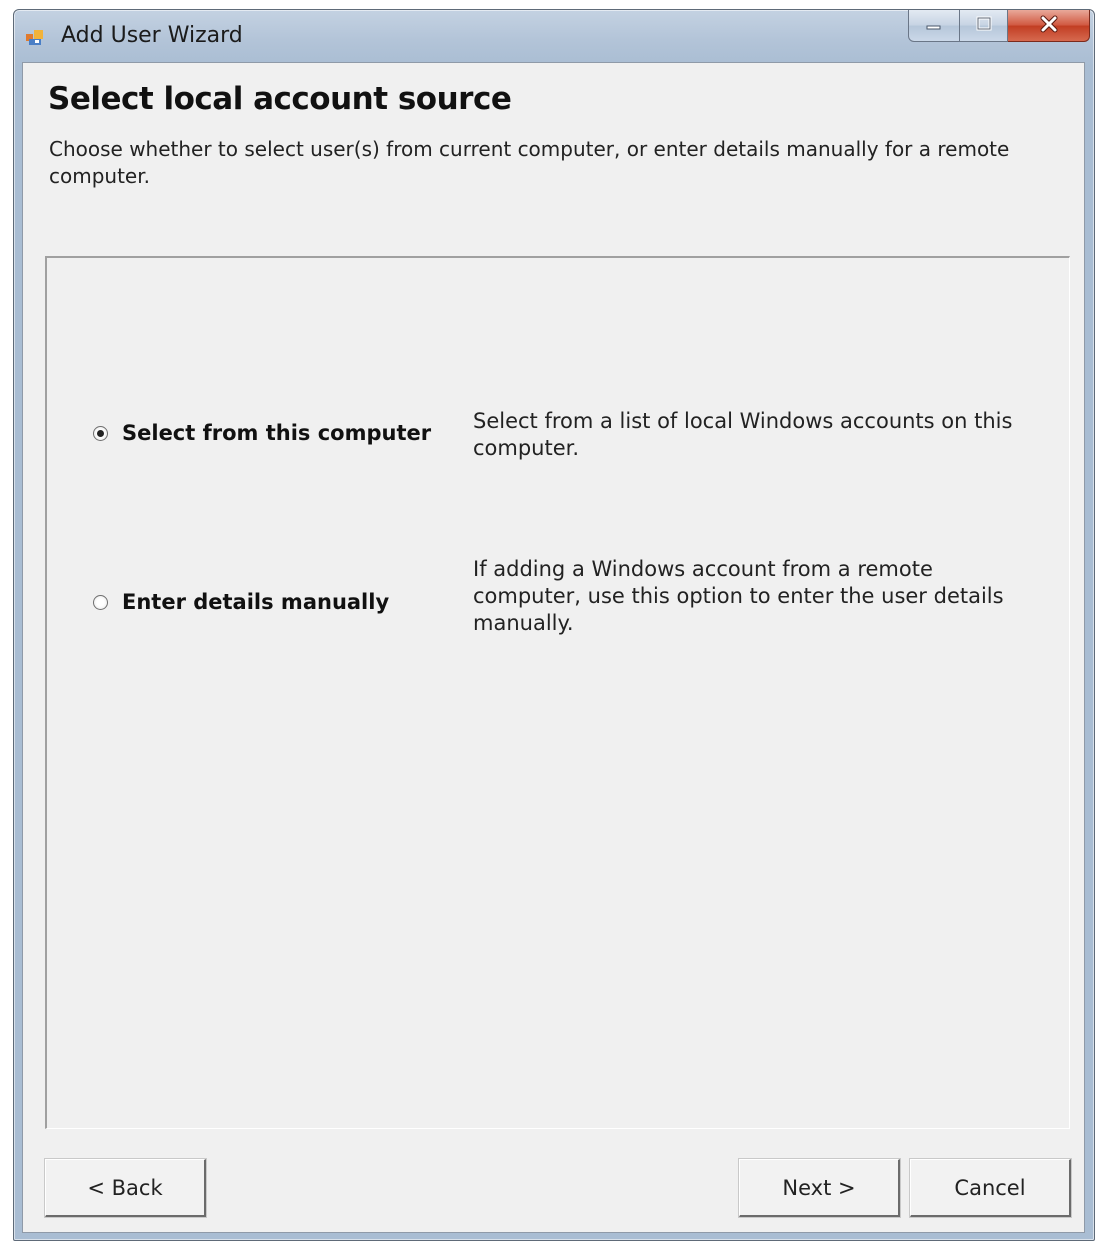  What do you see at coordinates (35, 37) in the screenshot?
I see `users-app-icon` at bounding box center [35, 37].